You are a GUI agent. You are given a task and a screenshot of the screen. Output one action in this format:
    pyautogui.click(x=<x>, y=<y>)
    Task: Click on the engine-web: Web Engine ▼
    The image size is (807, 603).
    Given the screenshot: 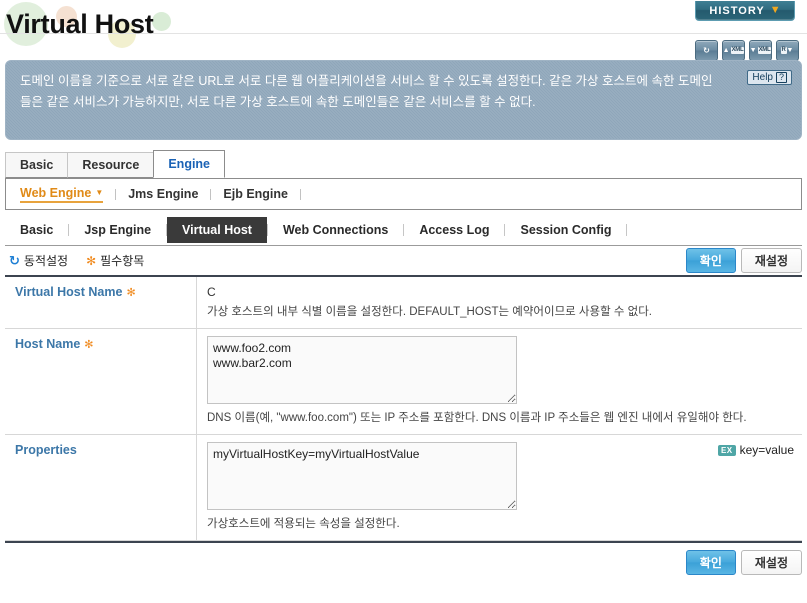 What is the action you would take?
    pyautogui.click(x=62, y=194)
    